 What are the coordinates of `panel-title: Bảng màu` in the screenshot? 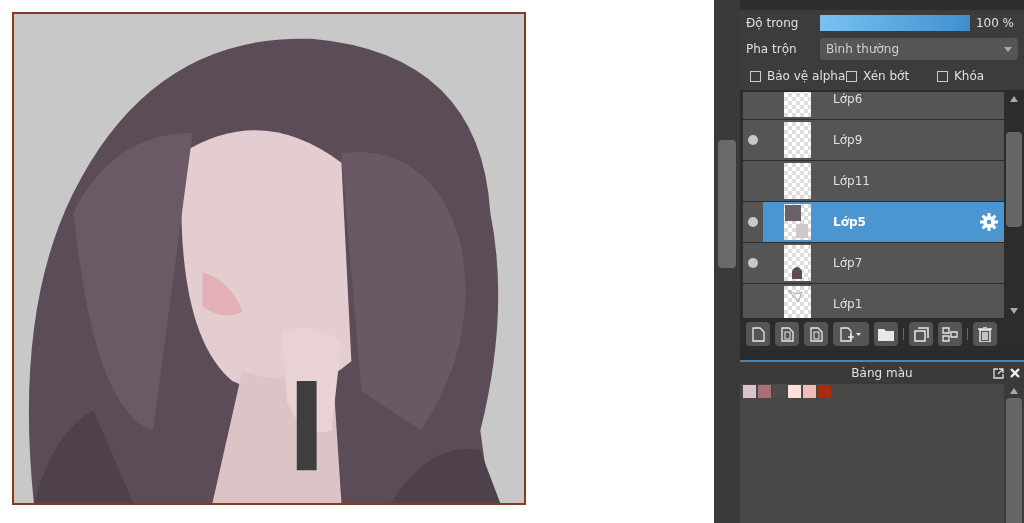 It's located at (882, 373).